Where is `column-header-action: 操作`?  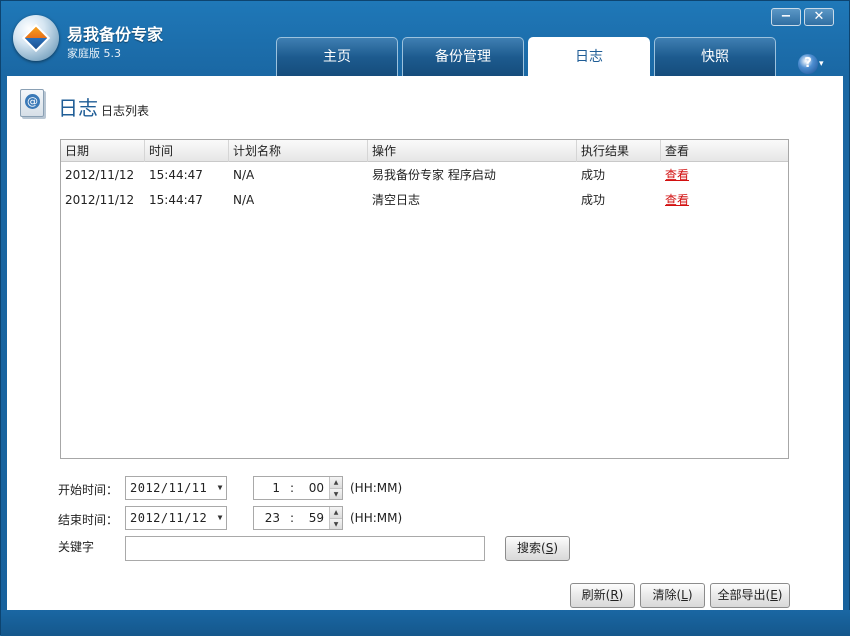 column-header-action: 操作 is located at coordinates (472, 151).